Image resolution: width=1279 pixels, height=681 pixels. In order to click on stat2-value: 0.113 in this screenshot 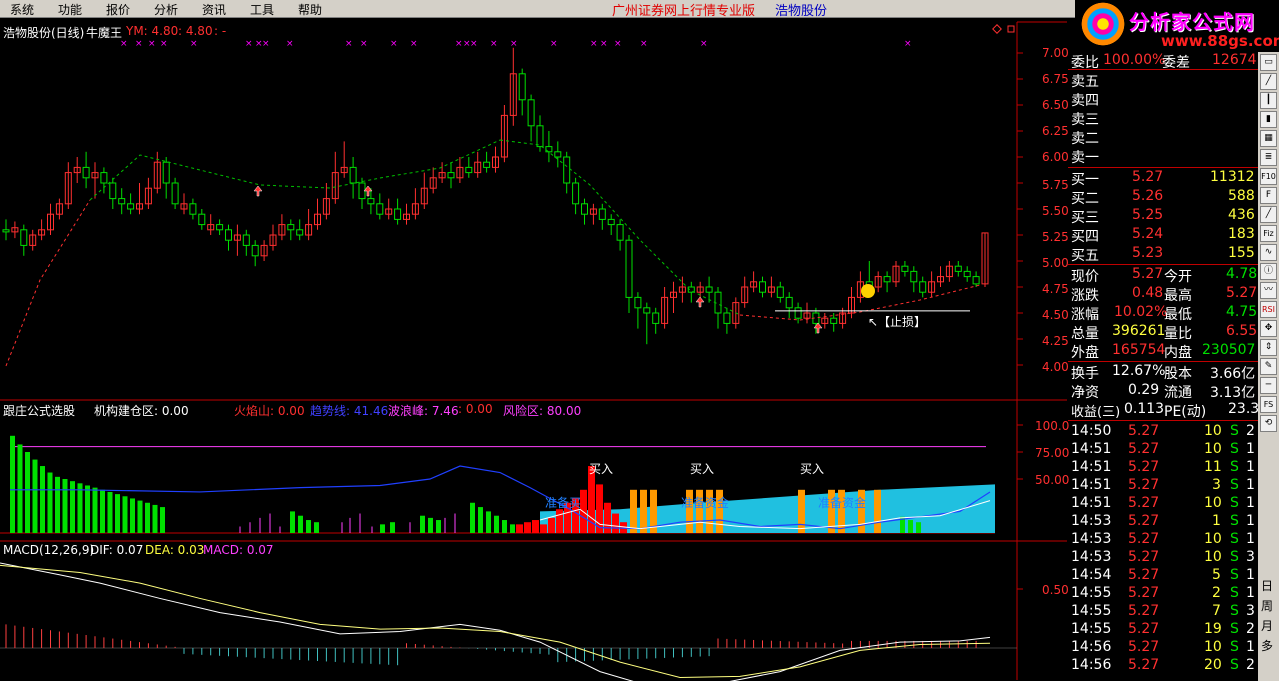, I will do `click(1144, 409)`.